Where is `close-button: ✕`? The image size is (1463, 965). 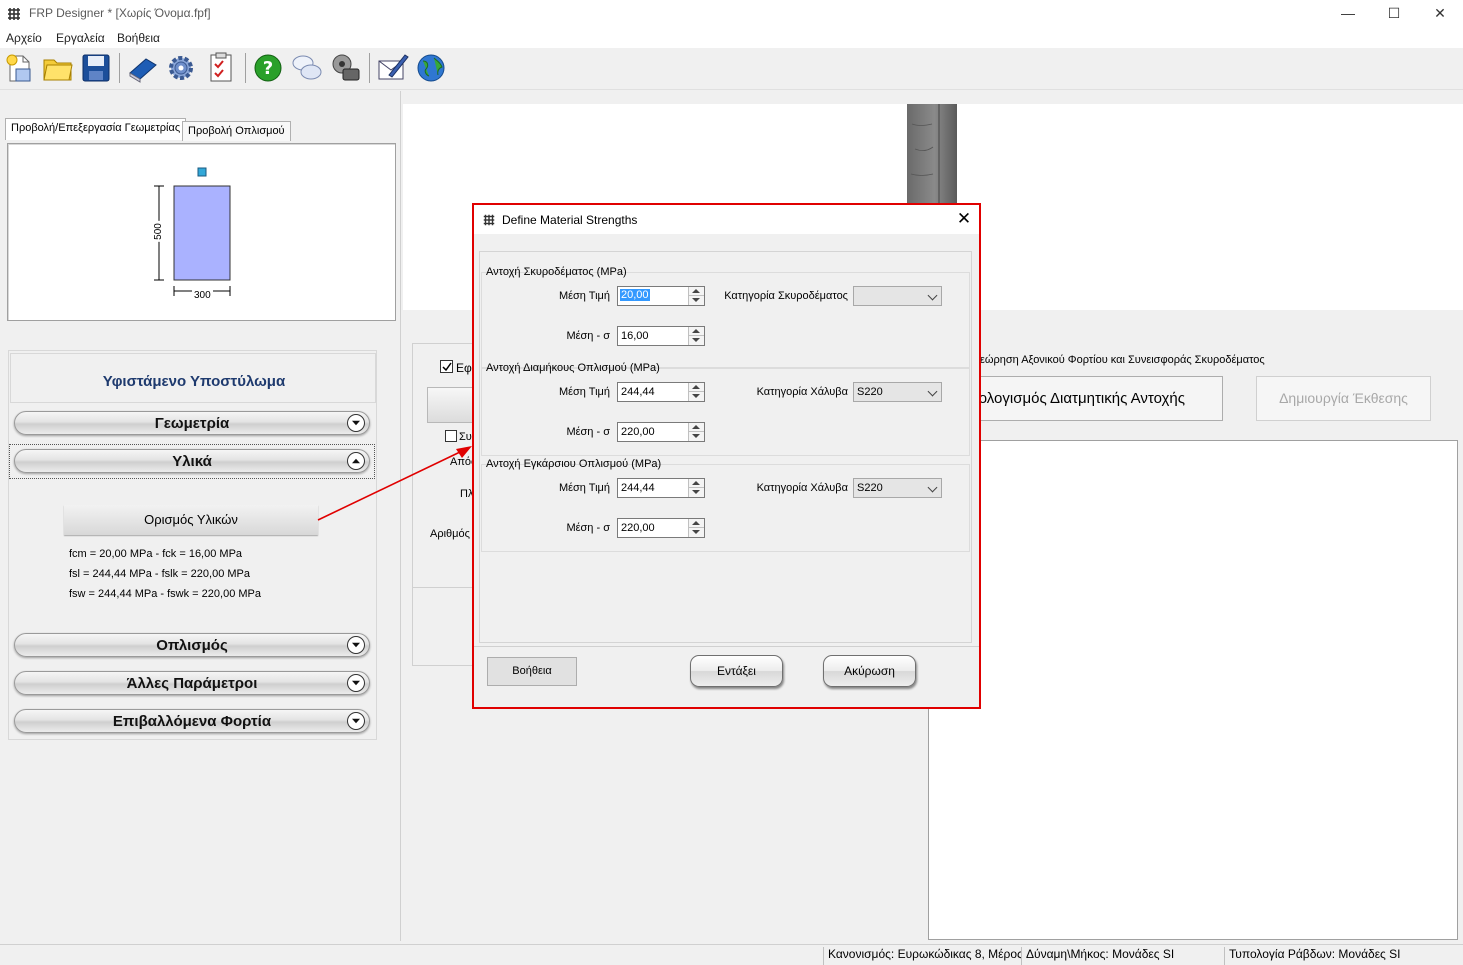 close-button: ✕ is located at coordinates (1440, 14).